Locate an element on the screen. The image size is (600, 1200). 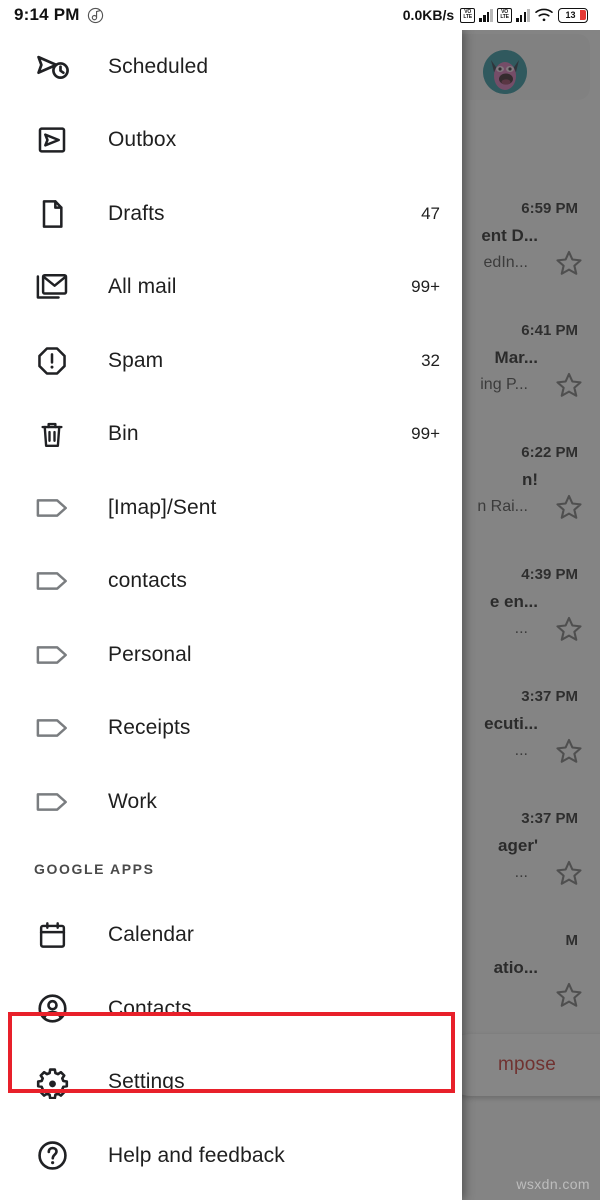
drawer-item-spam: Spam 32 is located at coordinates (231, 361).